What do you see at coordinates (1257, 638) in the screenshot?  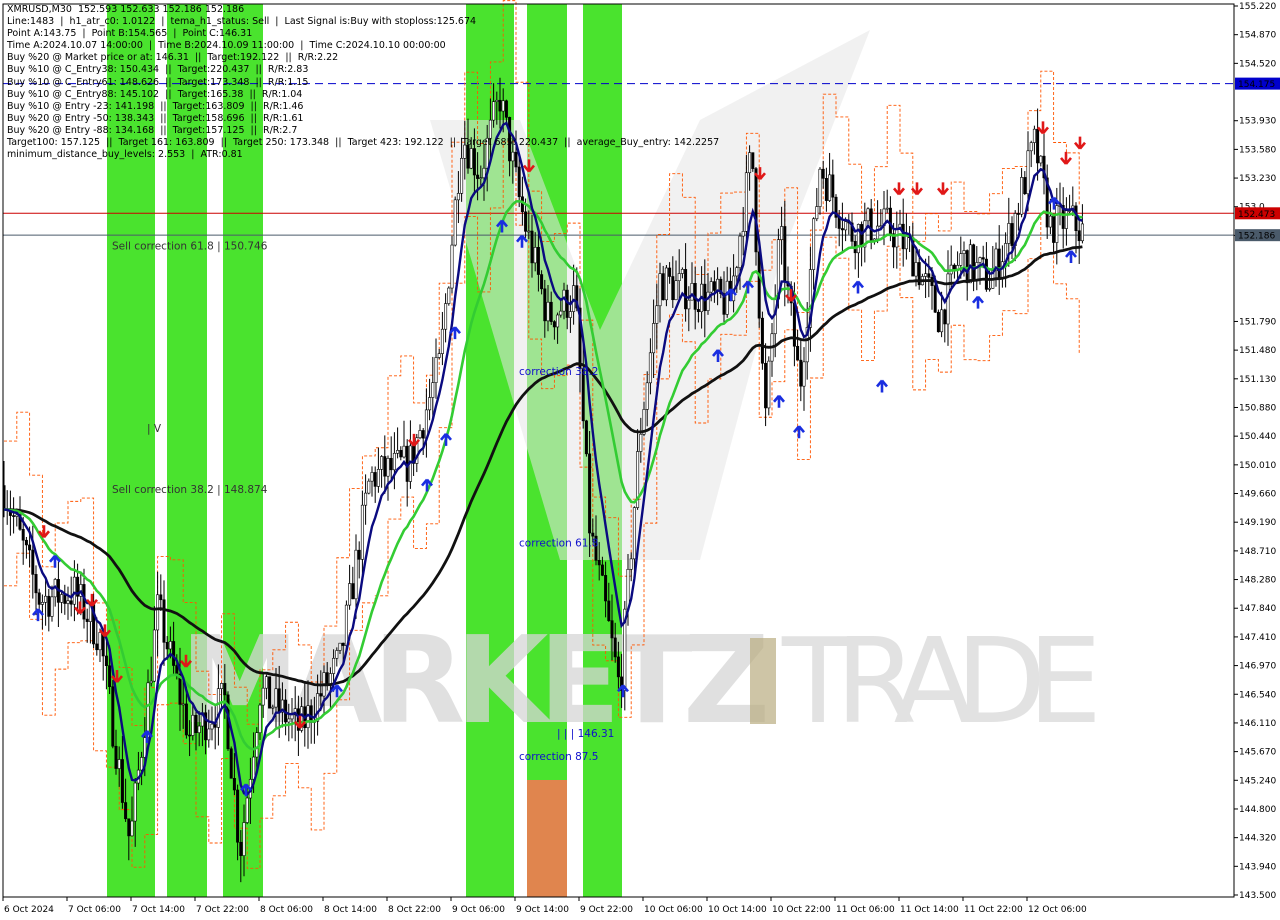 I see `y-tick-label: 147.410` at bounding box center [1257, 638].